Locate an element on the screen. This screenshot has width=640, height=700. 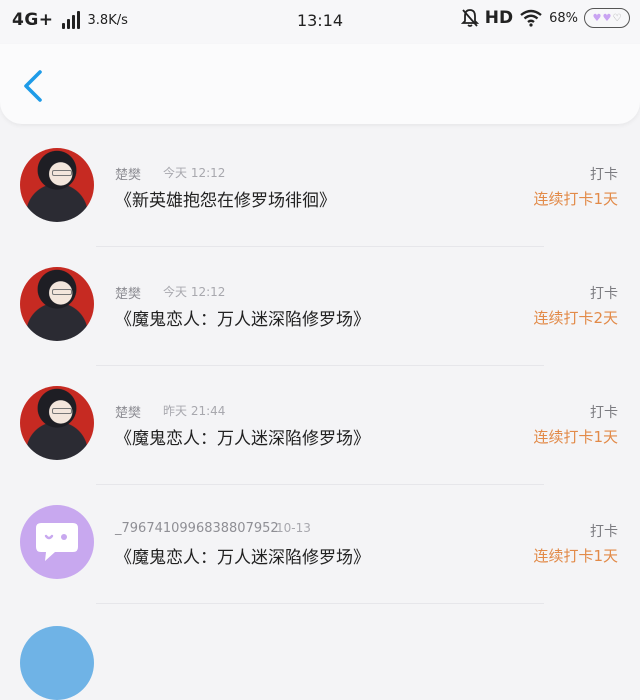
hd-indicator: HD is located at coordinates (499, 18).